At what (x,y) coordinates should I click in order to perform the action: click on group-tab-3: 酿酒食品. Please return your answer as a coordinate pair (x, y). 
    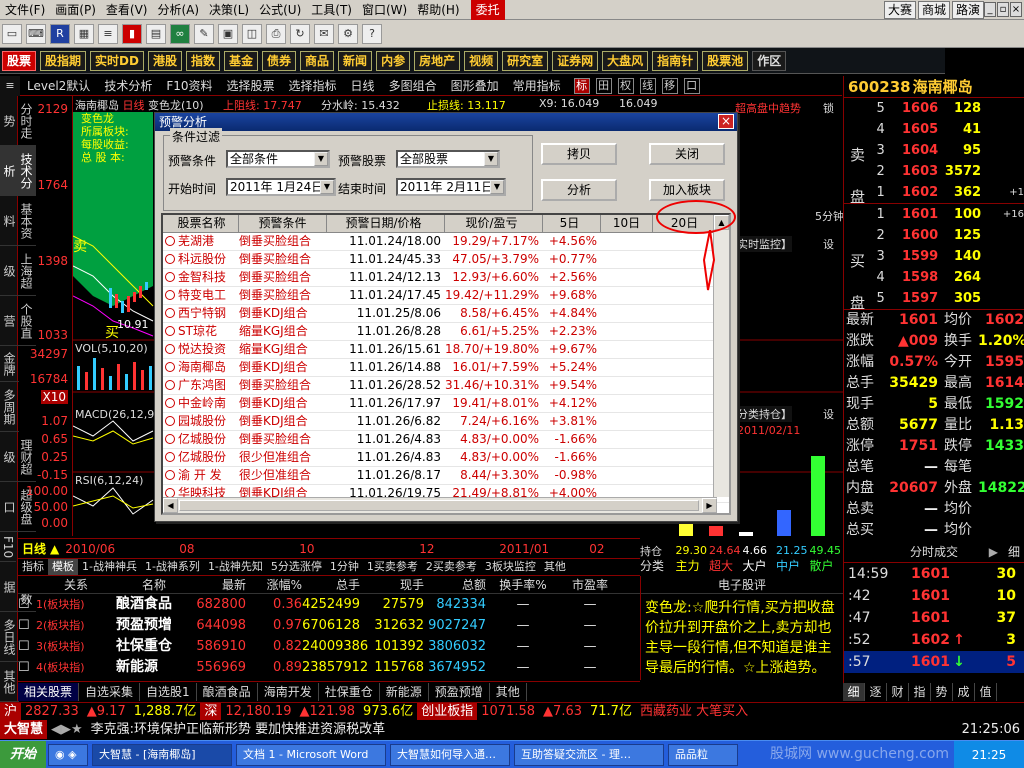
    Looking at the image, I should click on (227, 691).